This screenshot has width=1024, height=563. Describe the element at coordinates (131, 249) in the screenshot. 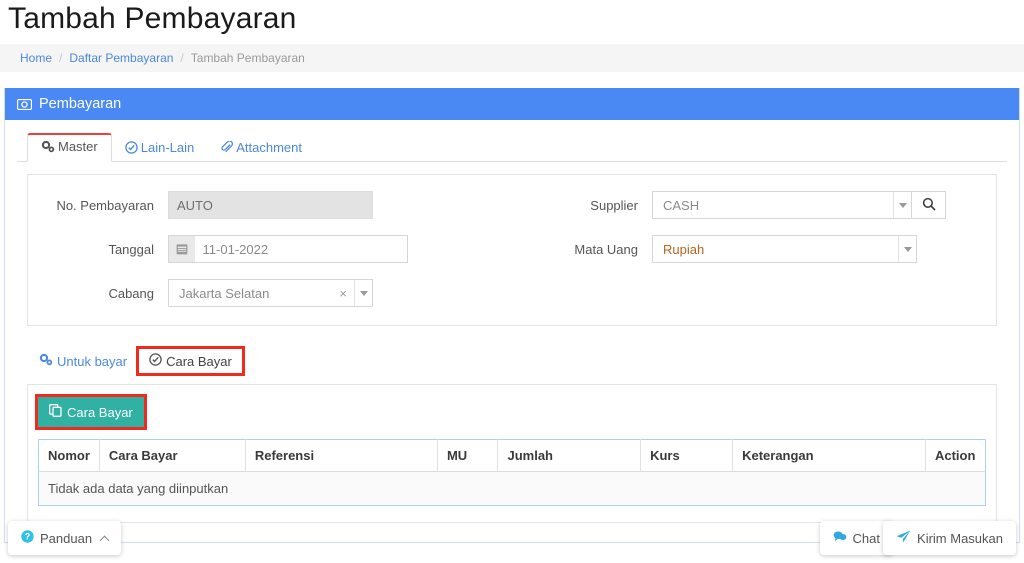

I see `label-tanggal: Tanggal` at that location.